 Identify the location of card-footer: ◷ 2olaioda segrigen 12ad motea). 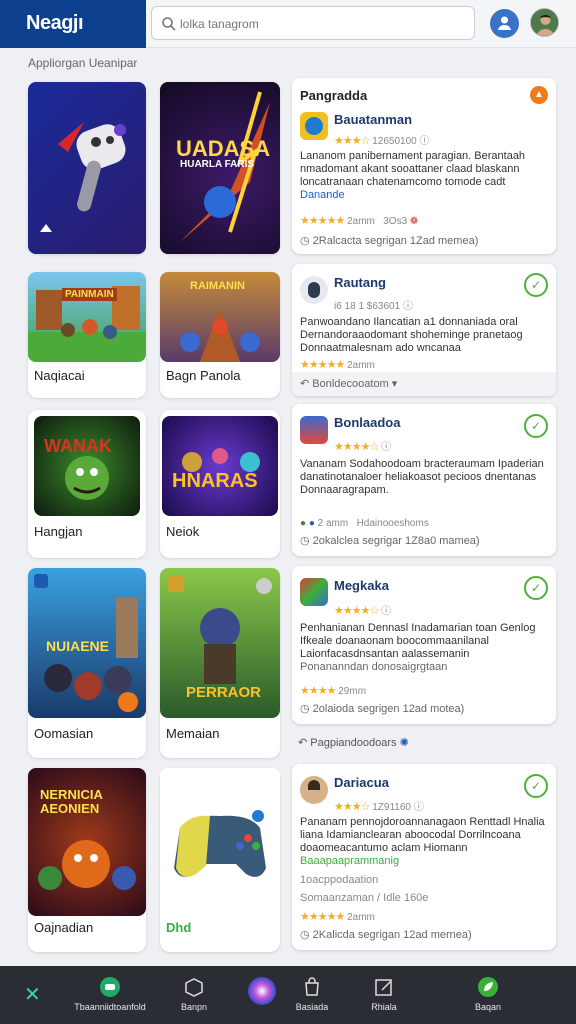
(382, 708).